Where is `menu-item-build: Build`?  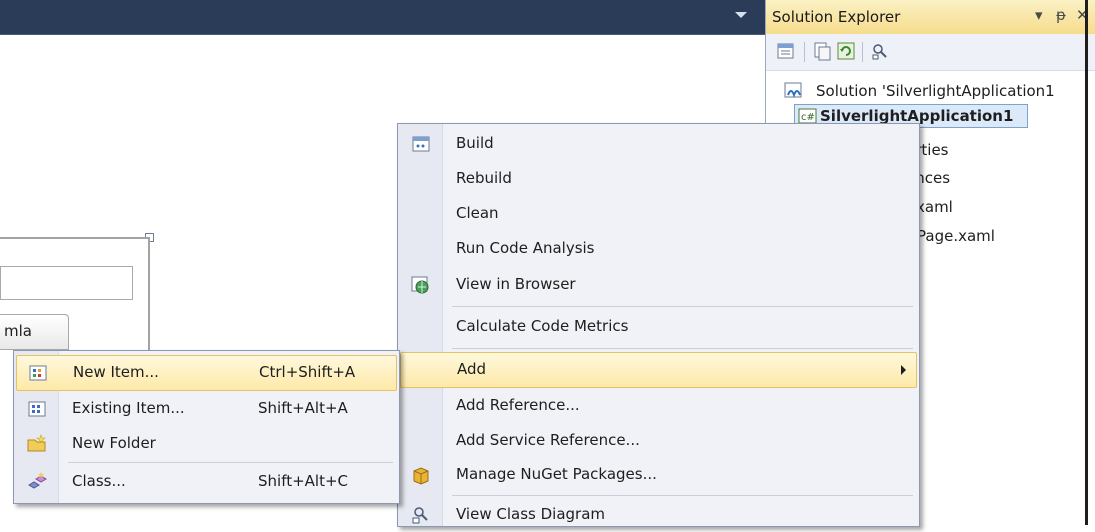
menu-item-build: Build is located at coordinates (658, 144).